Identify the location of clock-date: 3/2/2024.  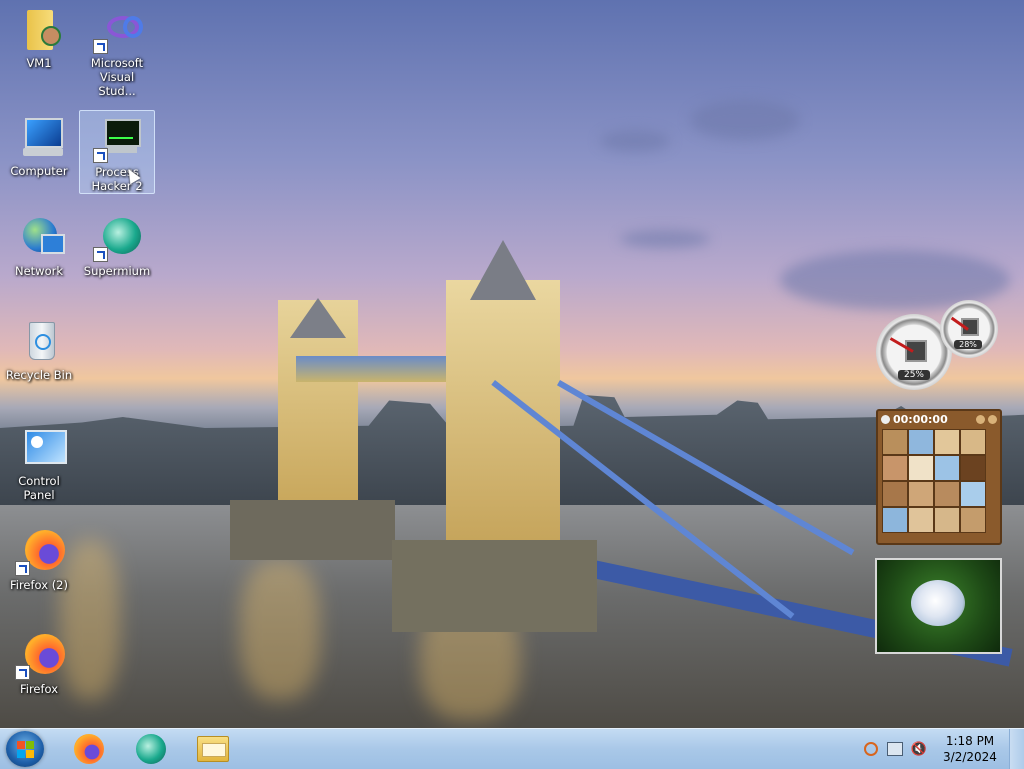
(970, 757).